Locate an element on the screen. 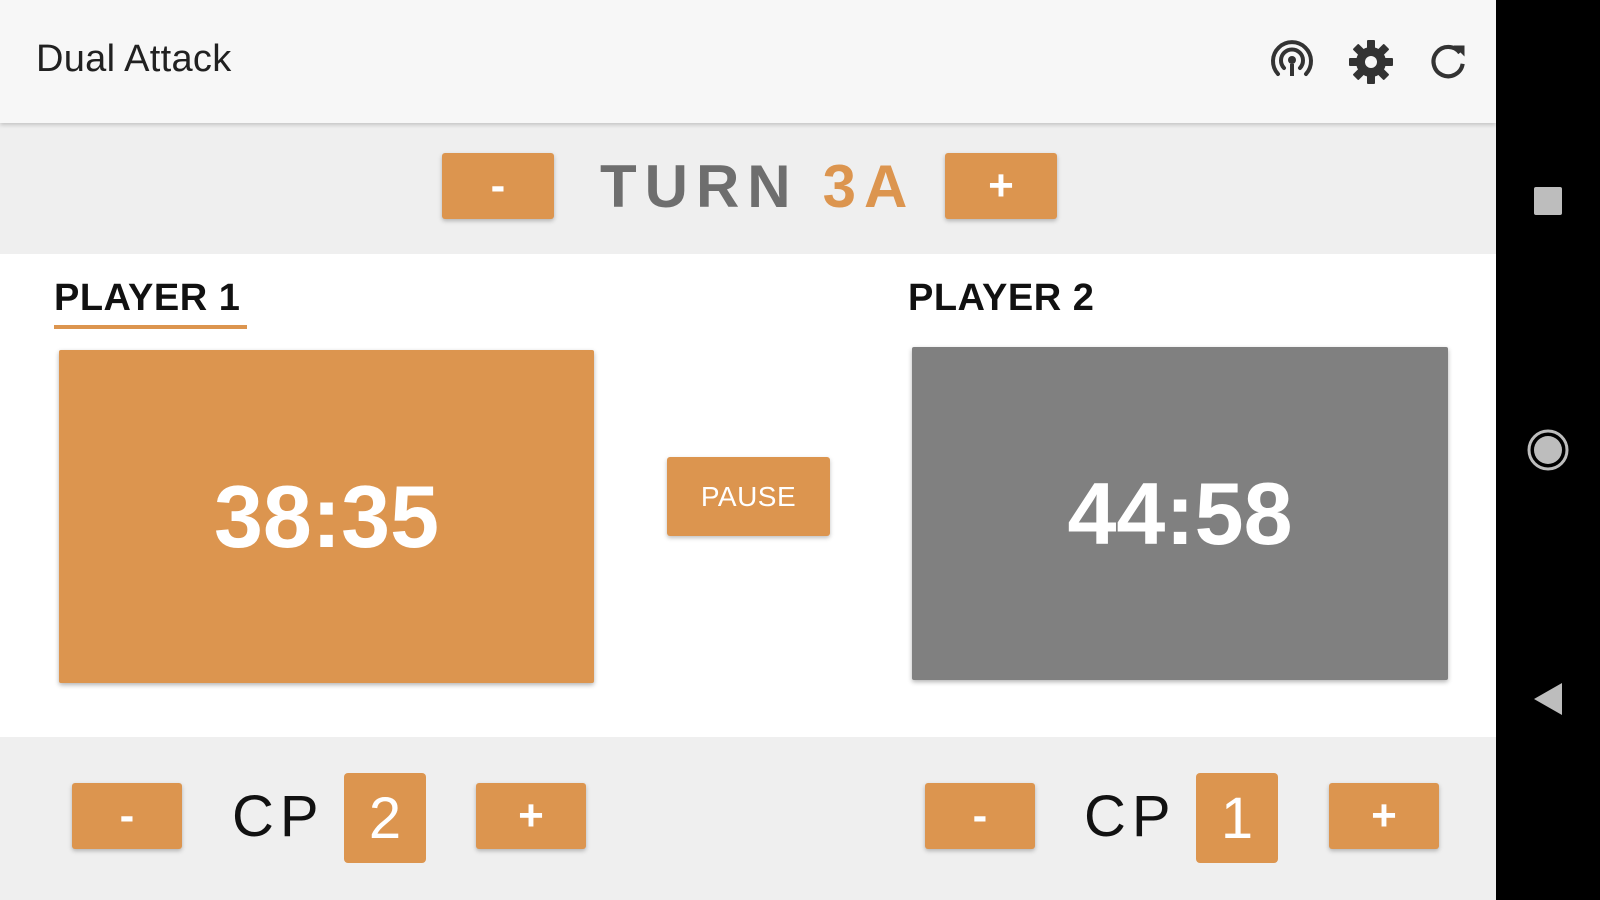 Image resolution: width=1600 pixels, height=900 pixels. active-player-indicator is located at coordinates (150, 327).